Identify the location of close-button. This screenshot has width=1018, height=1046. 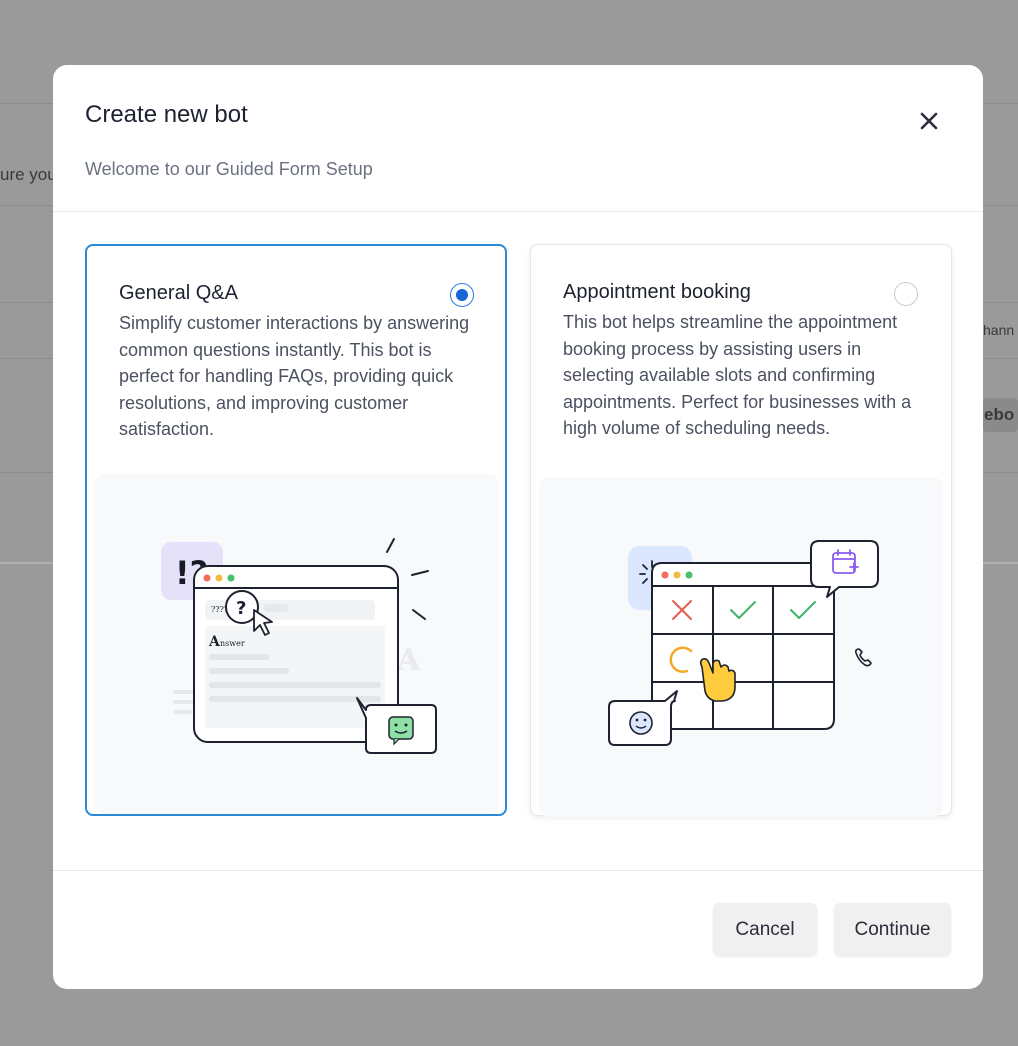
(929, 121).